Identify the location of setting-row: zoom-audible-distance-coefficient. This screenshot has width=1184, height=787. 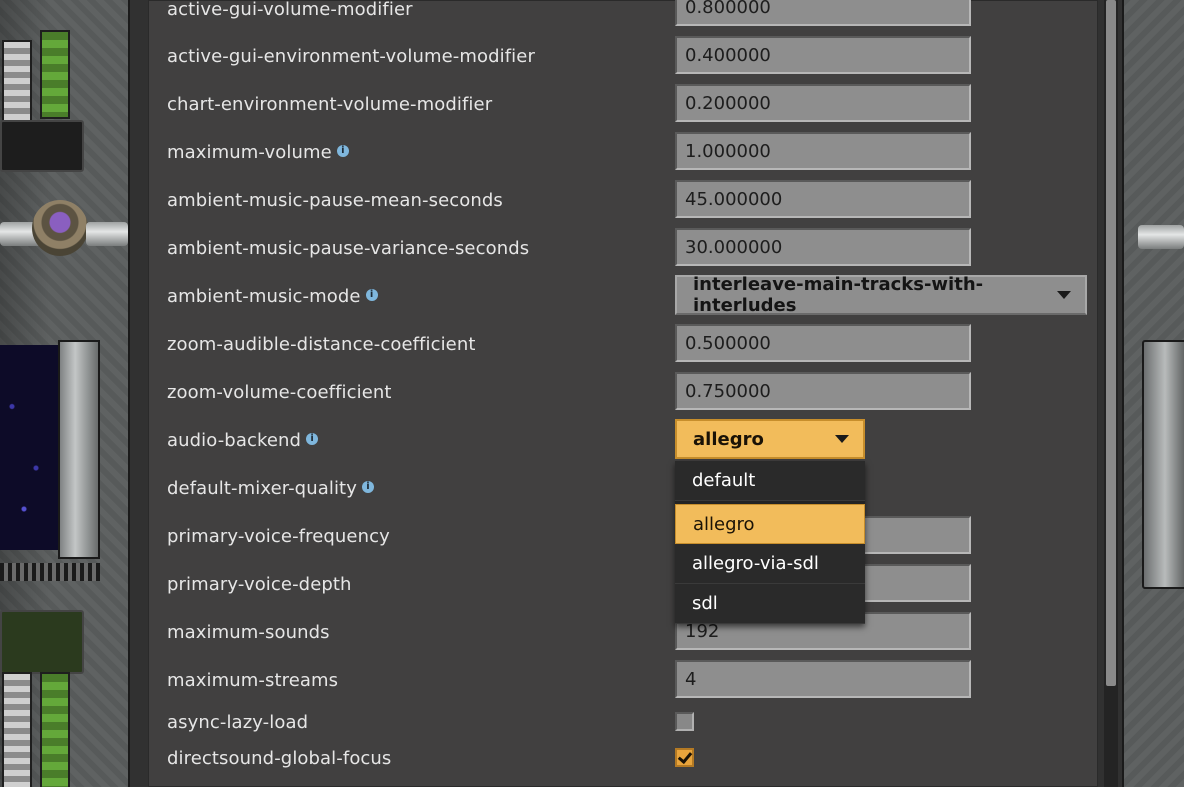
(321, 344).